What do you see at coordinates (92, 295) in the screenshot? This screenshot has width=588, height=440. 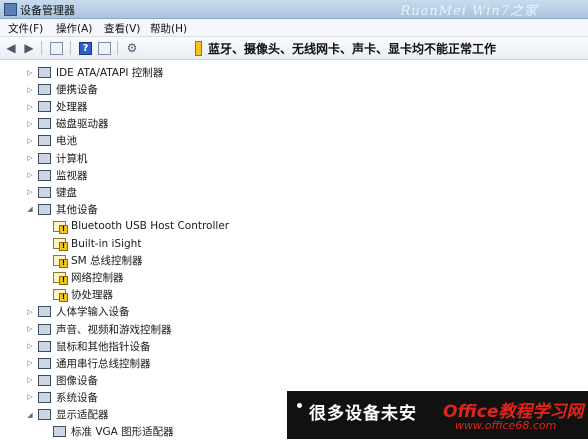 I see `tree-label: 协处理器` at bounding box center [92, 295].